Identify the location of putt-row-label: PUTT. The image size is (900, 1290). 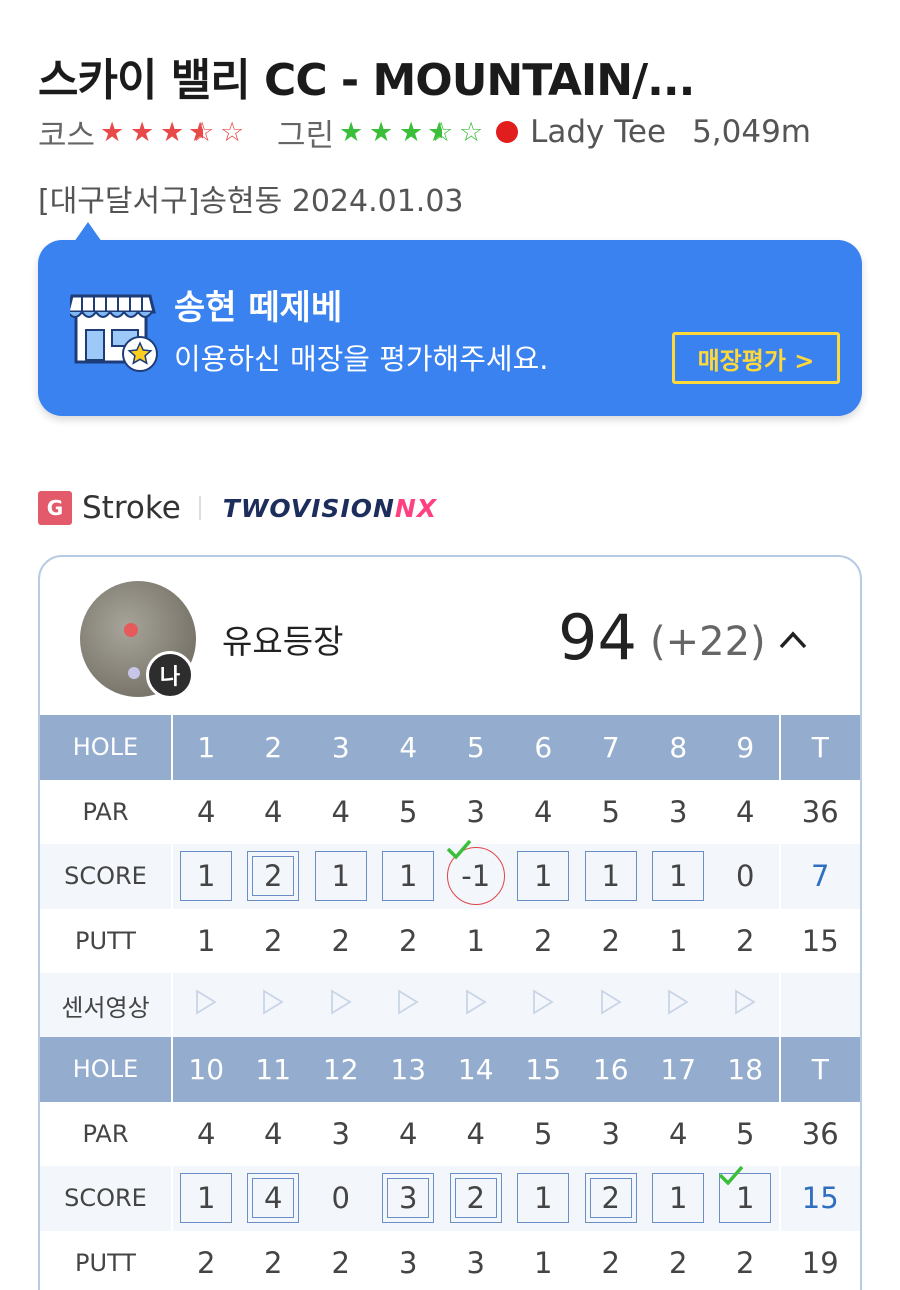
(106, 940).